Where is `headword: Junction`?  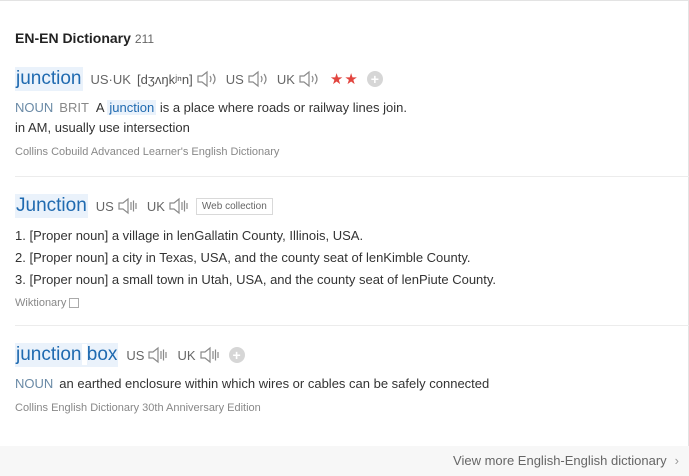 headword: Junction is located at coordinates (51, 206).